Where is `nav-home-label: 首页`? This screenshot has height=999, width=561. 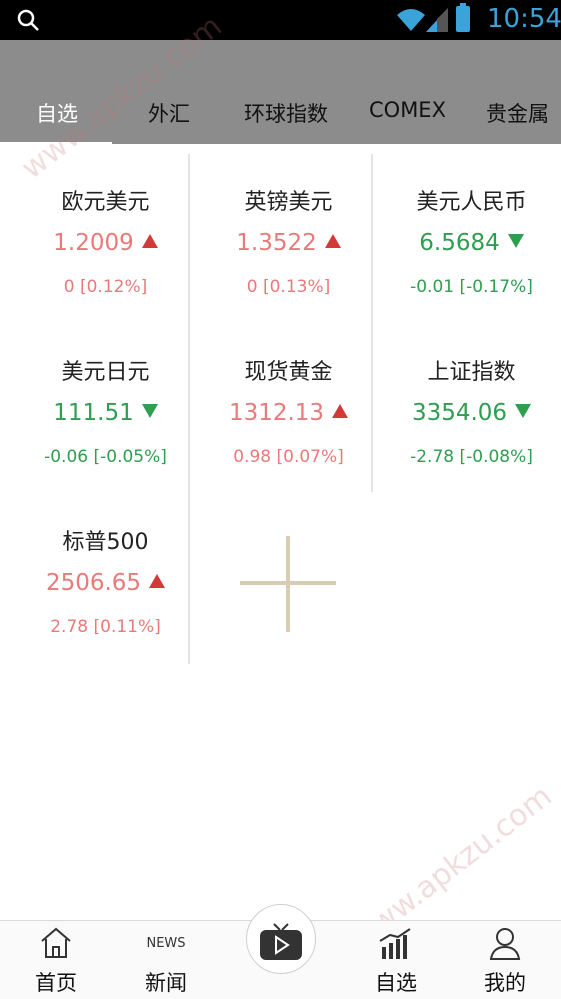
nav-home-label: 首页 is located at coordinates (56, 983).